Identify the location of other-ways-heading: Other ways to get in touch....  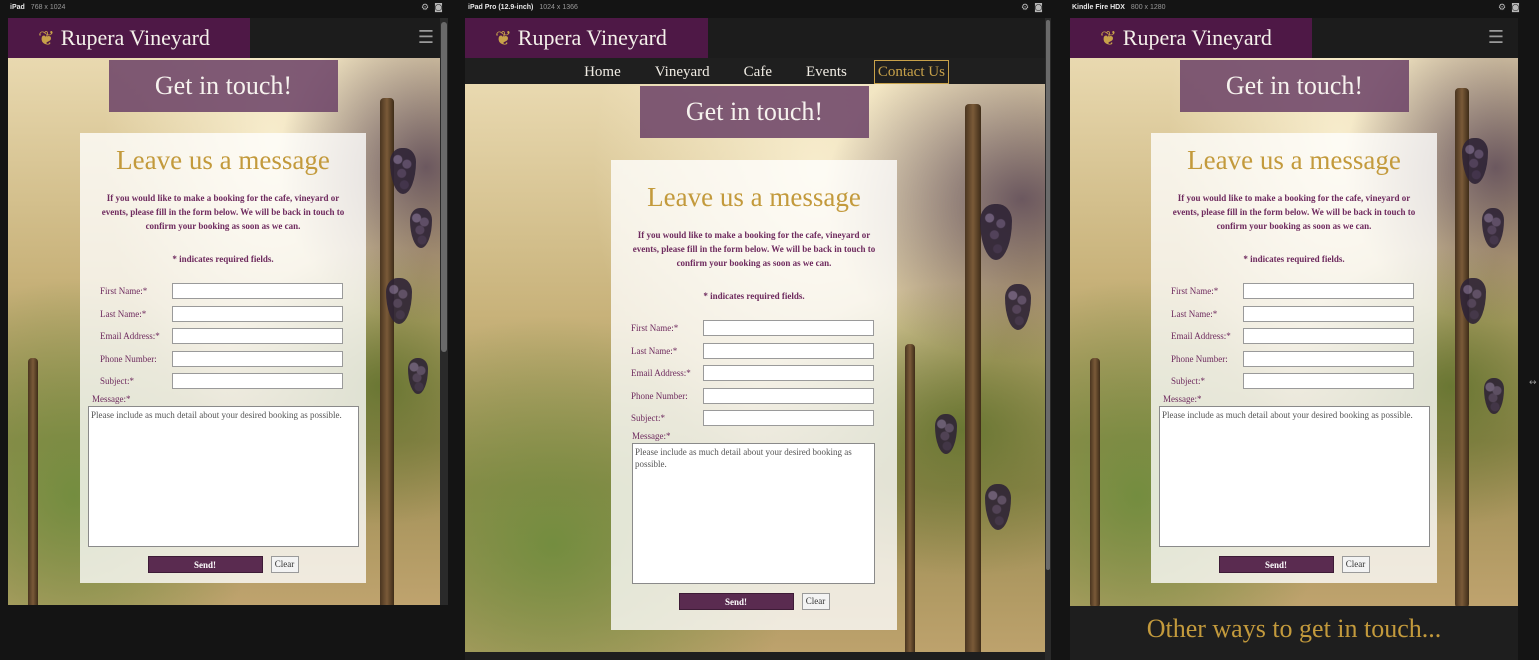
(1294, 633).